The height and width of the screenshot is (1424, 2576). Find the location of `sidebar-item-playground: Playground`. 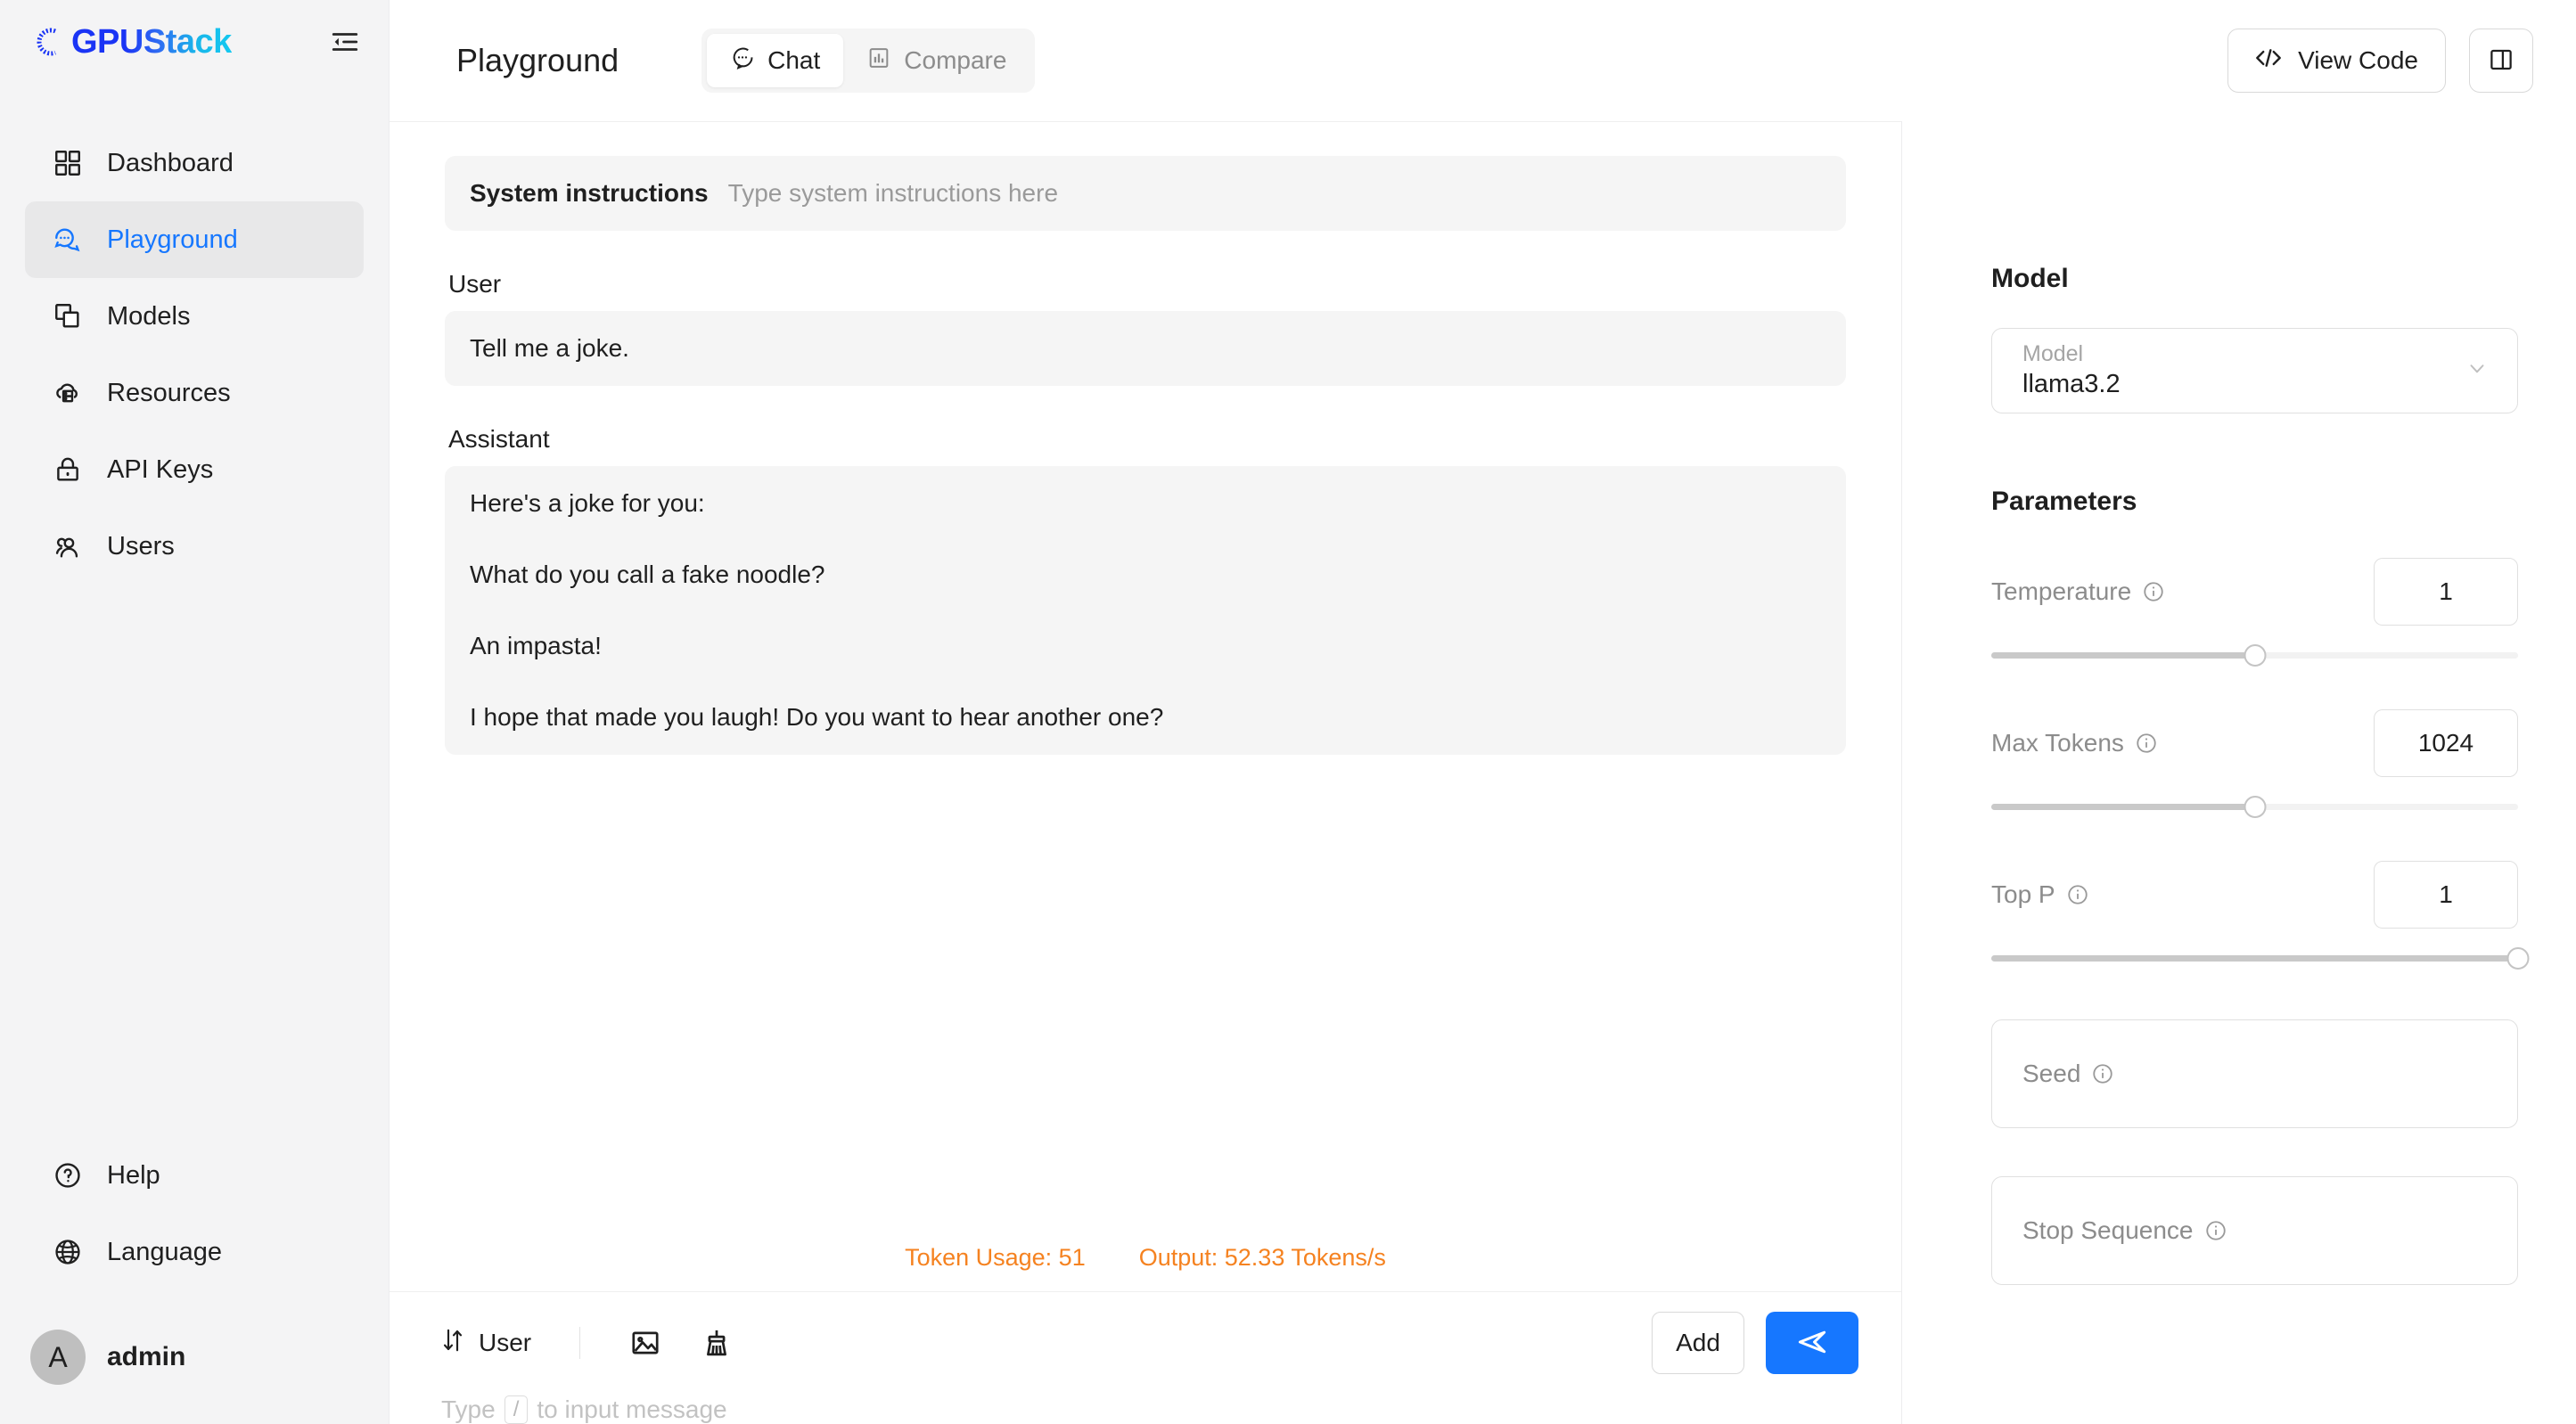

sidebar-item-playground: Playground is located at coordinates (194, 239).